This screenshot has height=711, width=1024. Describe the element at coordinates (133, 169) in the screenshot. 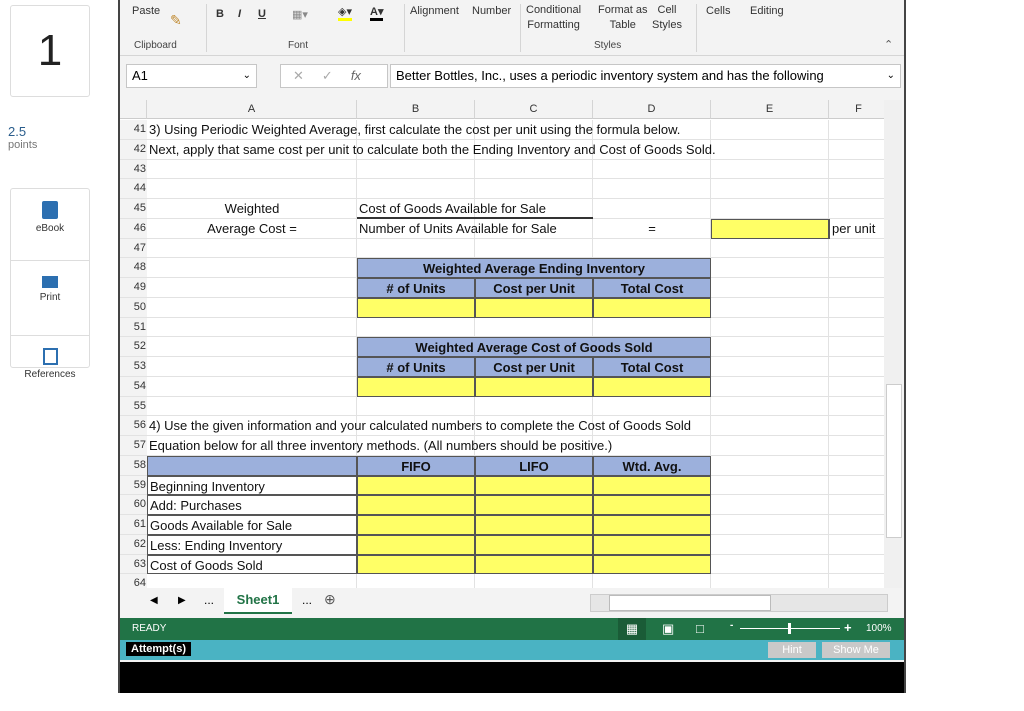

I see `row-header: 43` at that location.